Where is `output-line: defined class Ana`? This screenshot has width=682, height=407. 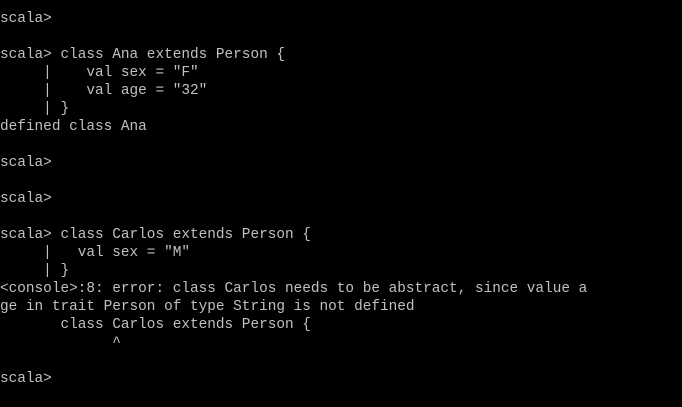
output-line: defined class Ana is located at coordinates (73, 127).